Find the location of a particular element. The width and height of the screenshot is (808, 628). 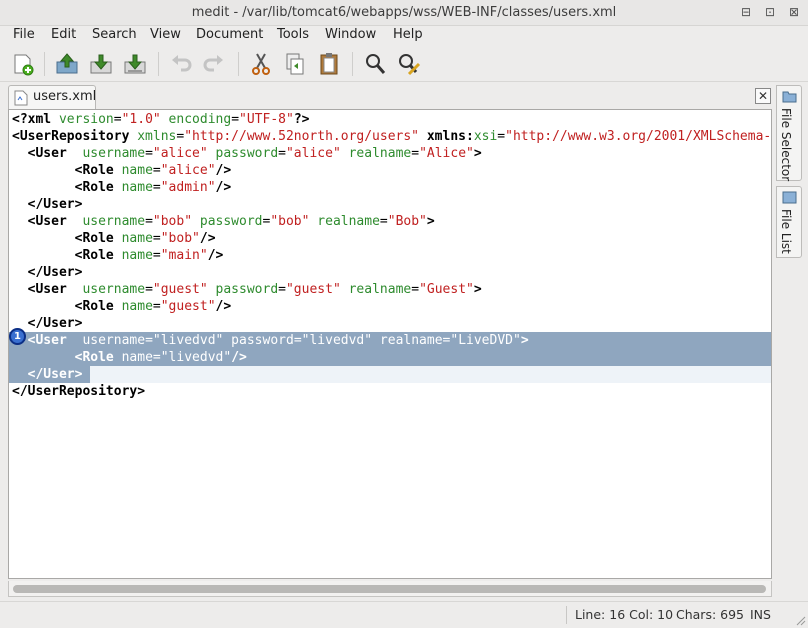

xml-tag-token: > is located at coordinates (477, 153).